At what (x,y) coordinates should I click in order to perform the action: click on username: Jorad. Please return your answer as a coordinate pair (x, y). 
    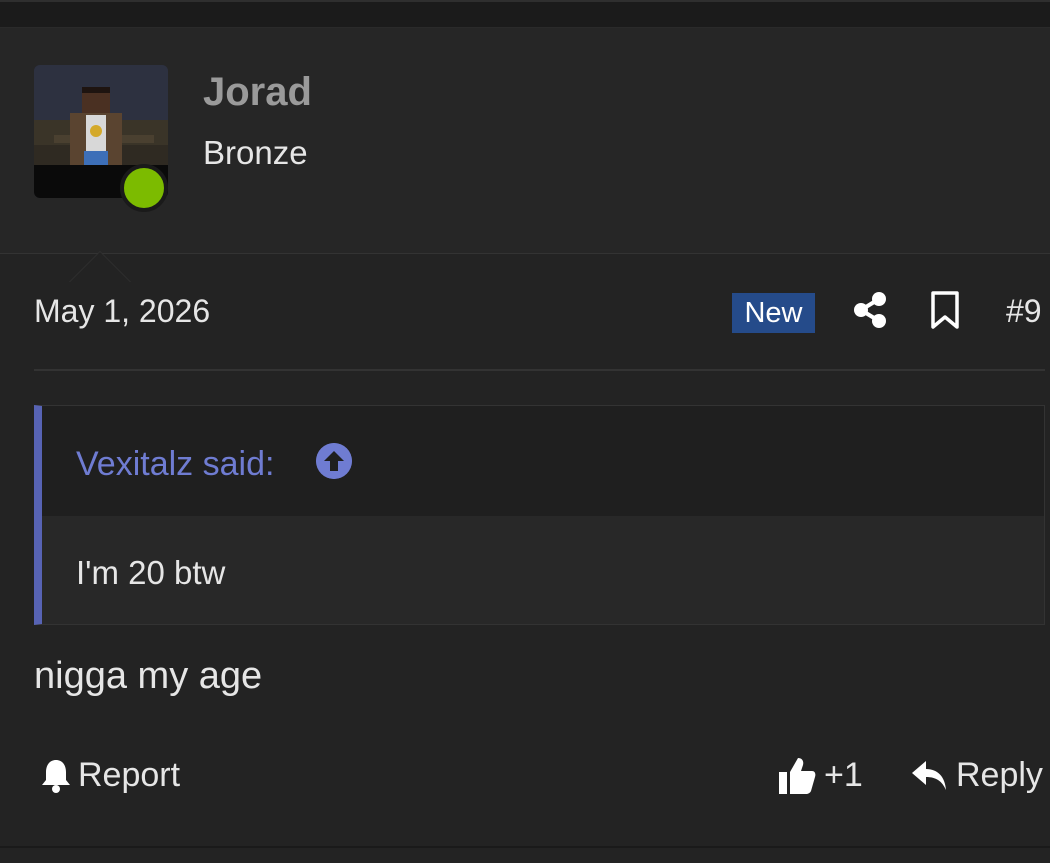
    Looking at the image, I should click on (257, 92).